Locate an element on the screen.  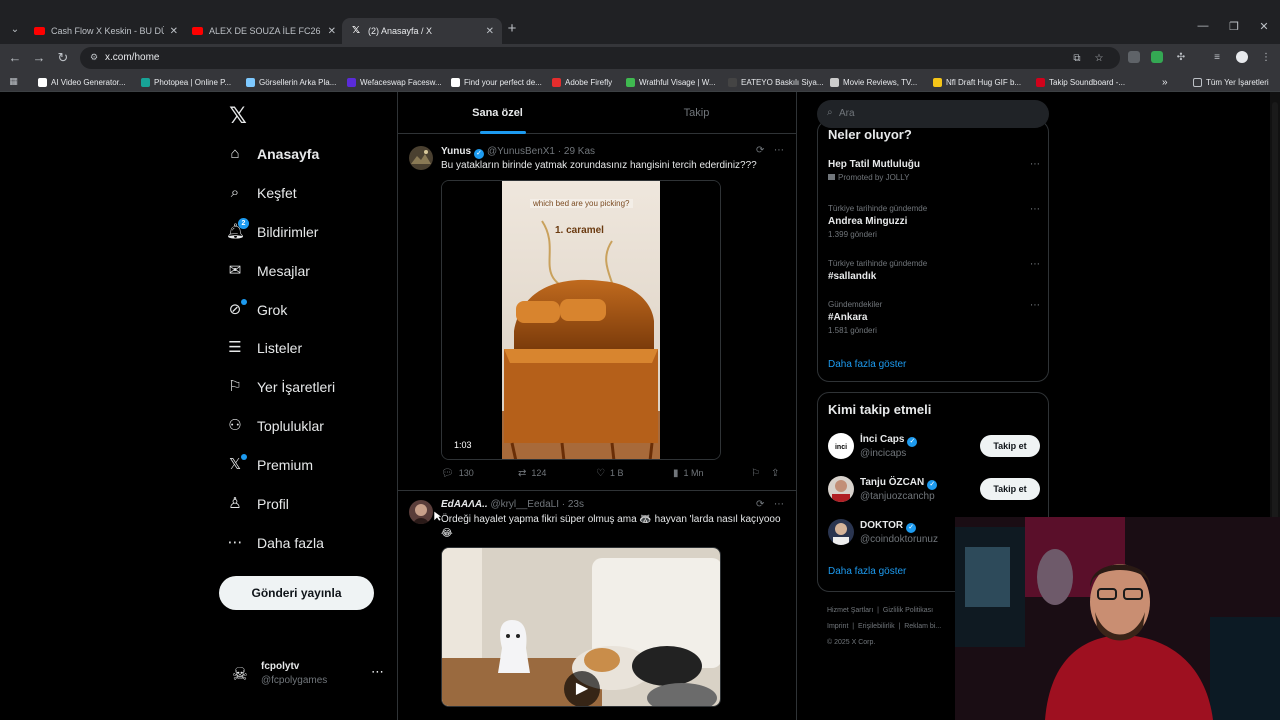
play-icon: ▶ is located at coordinates (582, 688).